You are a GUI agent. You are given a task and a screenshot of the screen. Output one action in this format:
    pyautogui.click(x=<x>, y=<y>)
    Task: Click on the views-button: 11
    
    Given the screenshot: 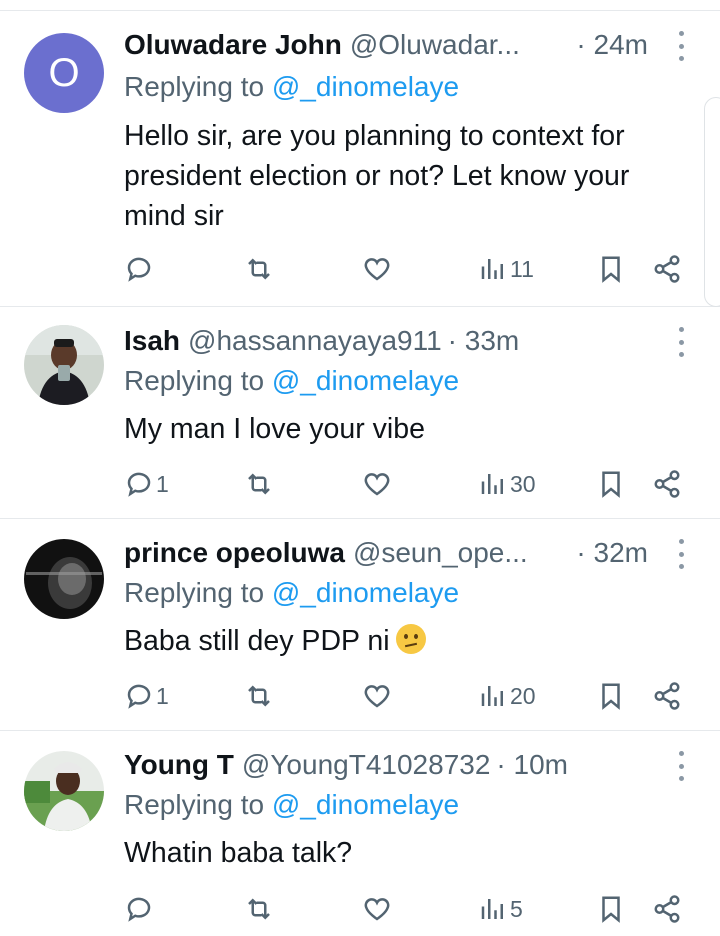 What is the action you would take?
    pyautogui.click(x=506, y=269)
    